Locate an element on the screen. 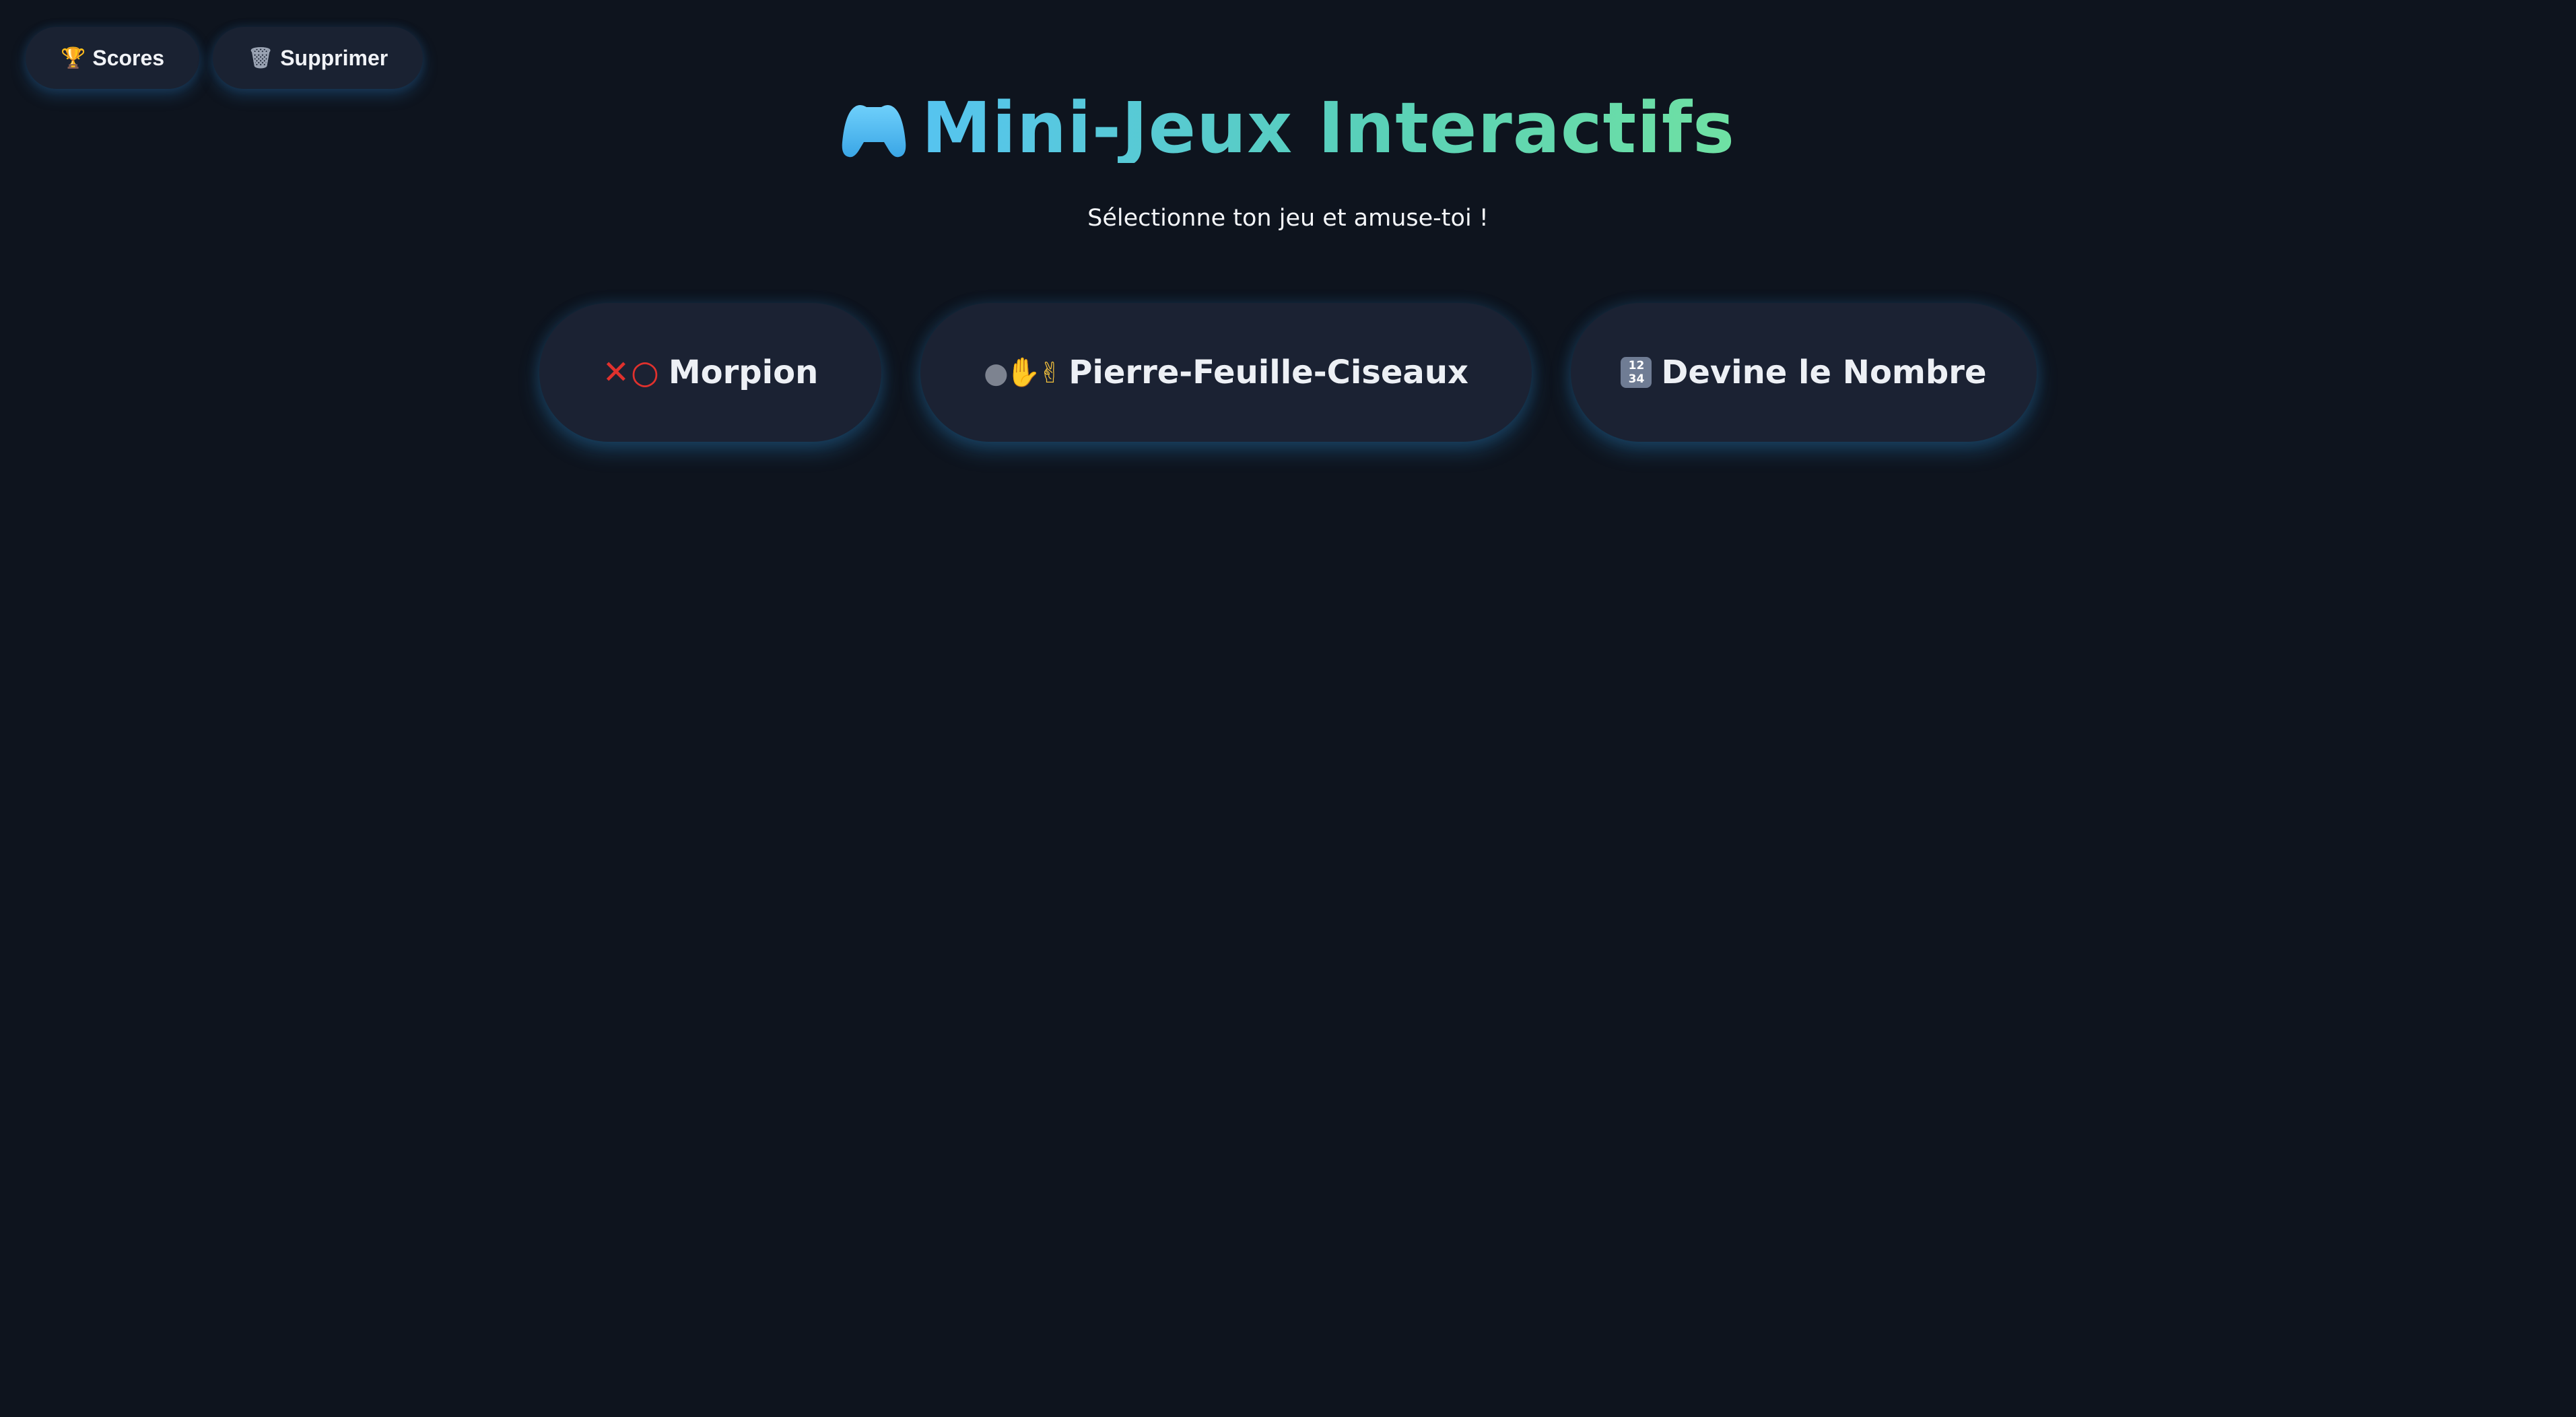 This screenshot has width=2576, height=1417. page-header: Mini-Jeux Interactifs is located at coordinates (1288, 128).